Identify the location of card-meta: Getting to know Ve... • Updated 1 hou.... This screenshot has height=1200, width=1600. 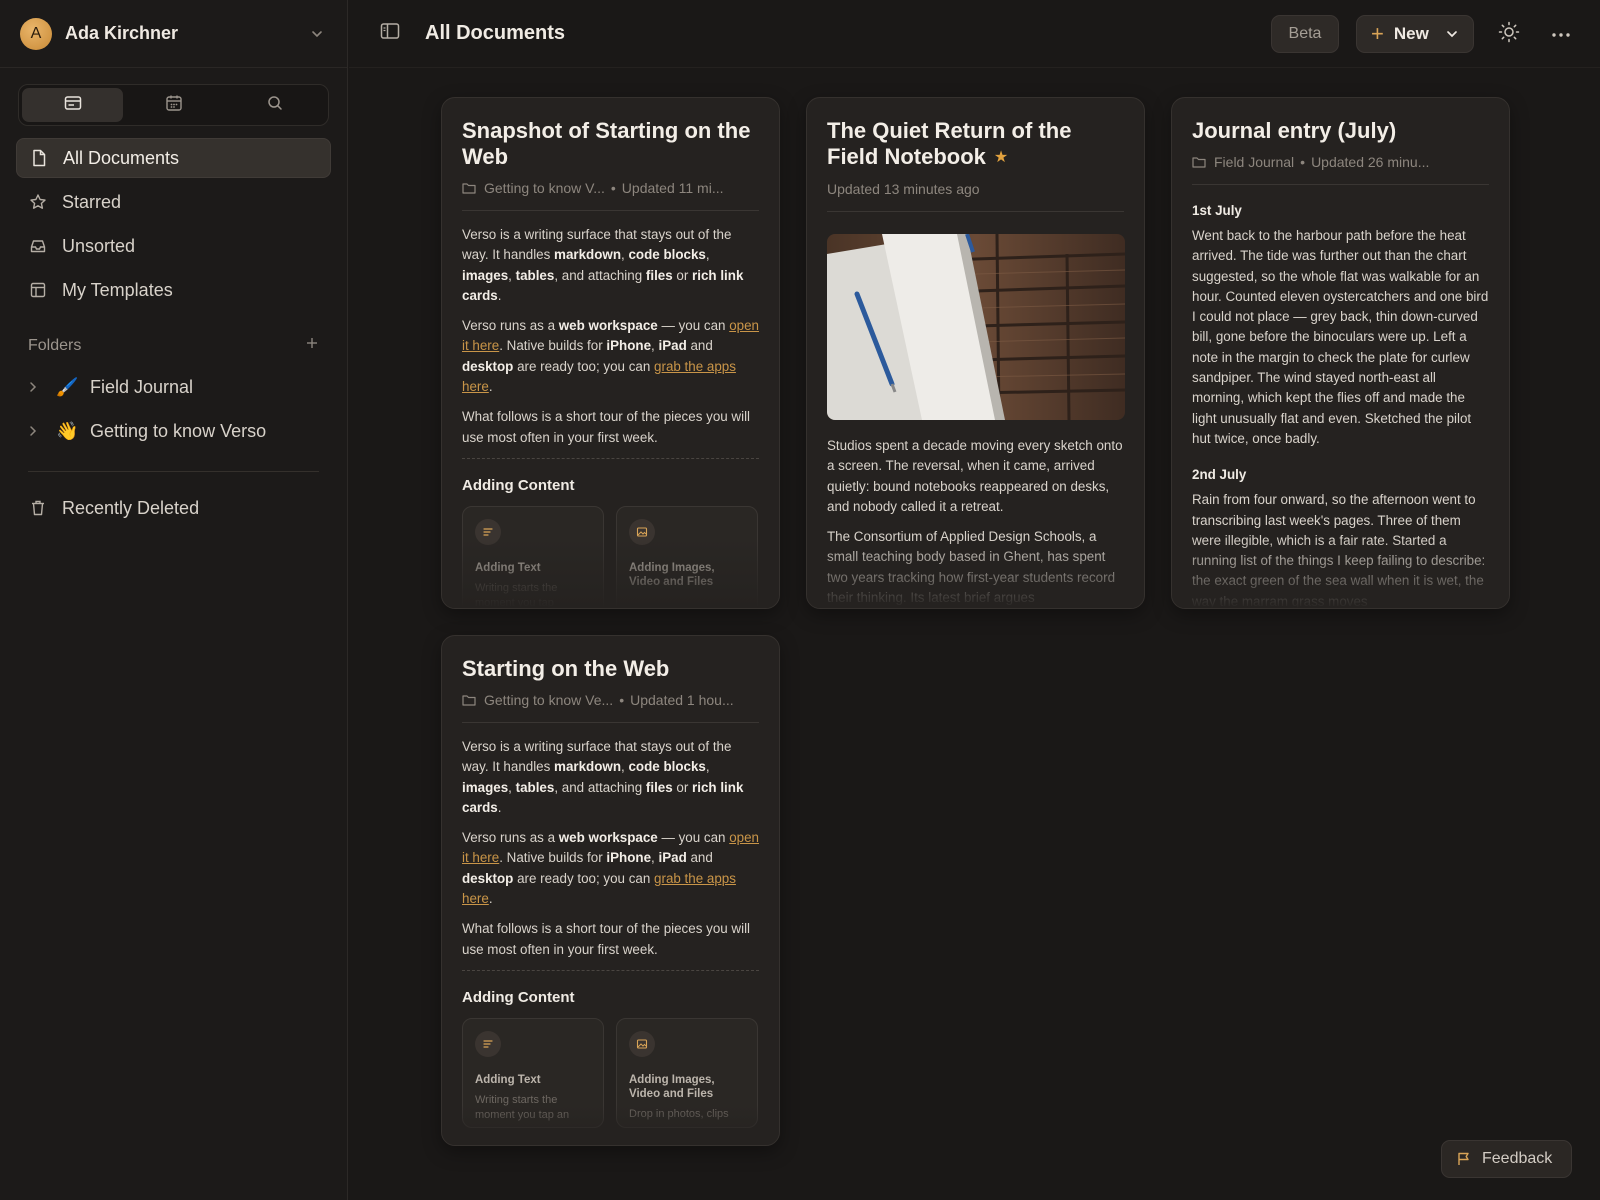
(610, 700).